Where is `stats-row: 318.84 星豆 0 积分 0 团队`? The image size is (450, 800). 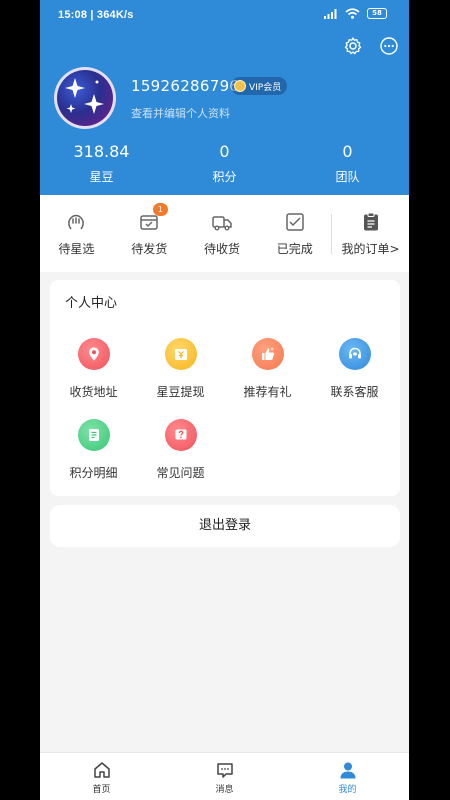 stats-row: 318.84 星豆 0 积分 0 团队 is located at coordinates (224, 163).